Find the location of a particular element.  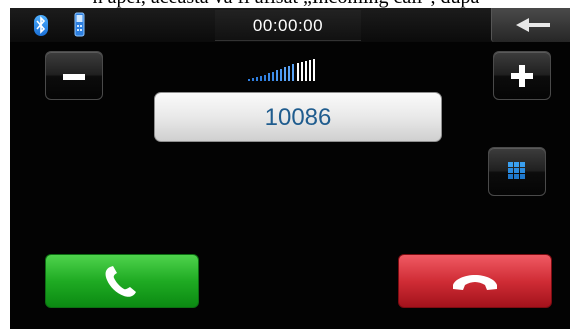

volume-level-icon is located at coordinates (288, 70).